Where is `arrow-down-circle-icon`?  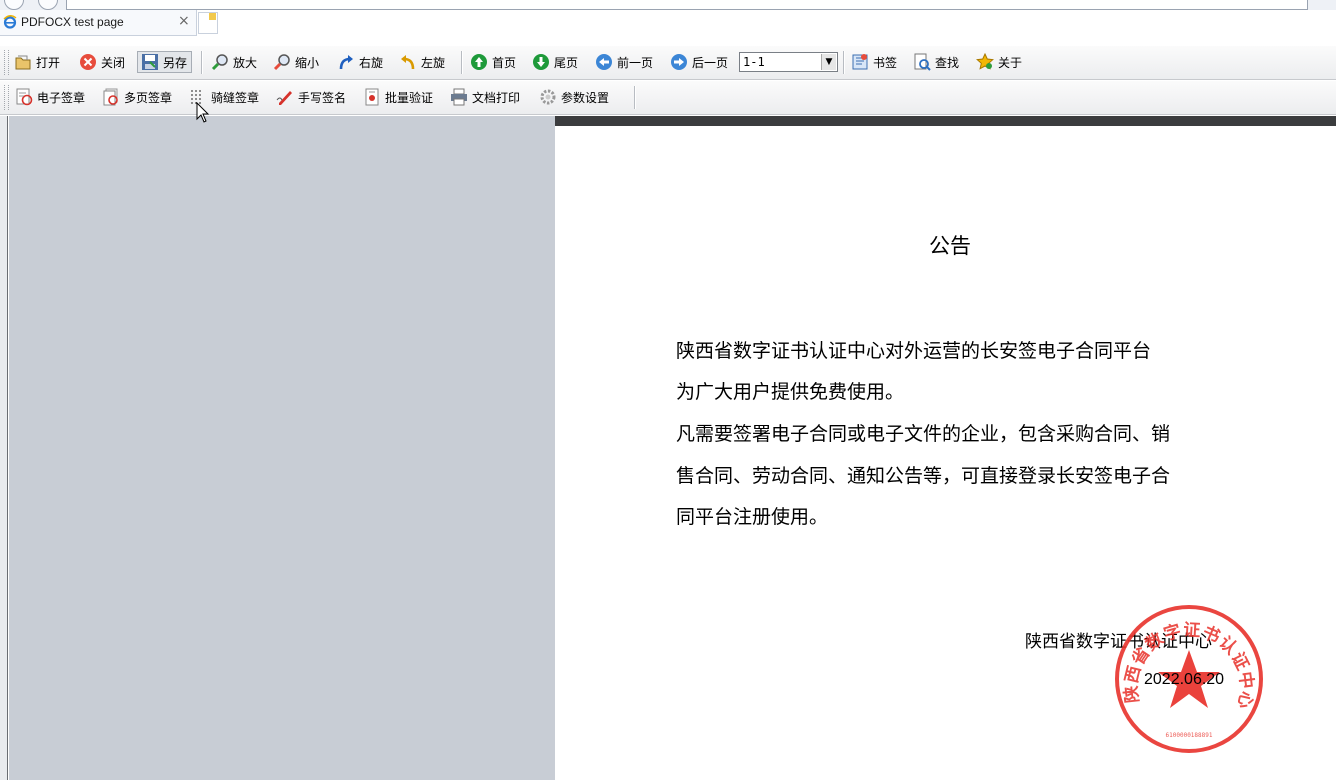
arrow-down-circle-icon is located at coordinates (541, 62).